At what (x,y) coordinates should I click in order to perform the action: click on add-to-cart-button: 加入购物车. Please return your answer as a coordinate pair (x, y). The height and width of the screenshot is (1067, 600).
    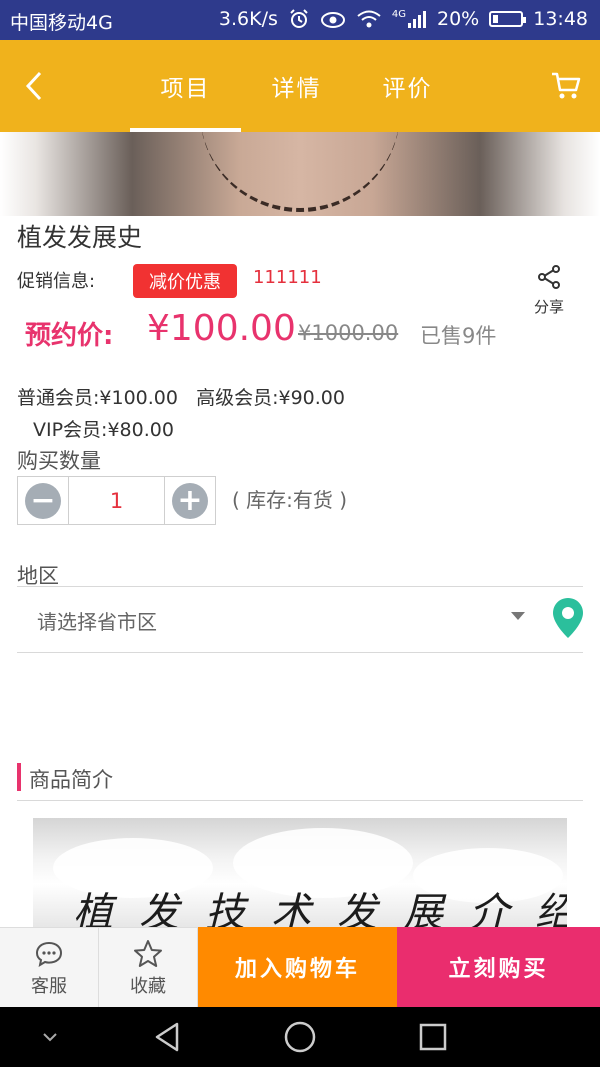
    Looking at the image, I should click on (297, 967).